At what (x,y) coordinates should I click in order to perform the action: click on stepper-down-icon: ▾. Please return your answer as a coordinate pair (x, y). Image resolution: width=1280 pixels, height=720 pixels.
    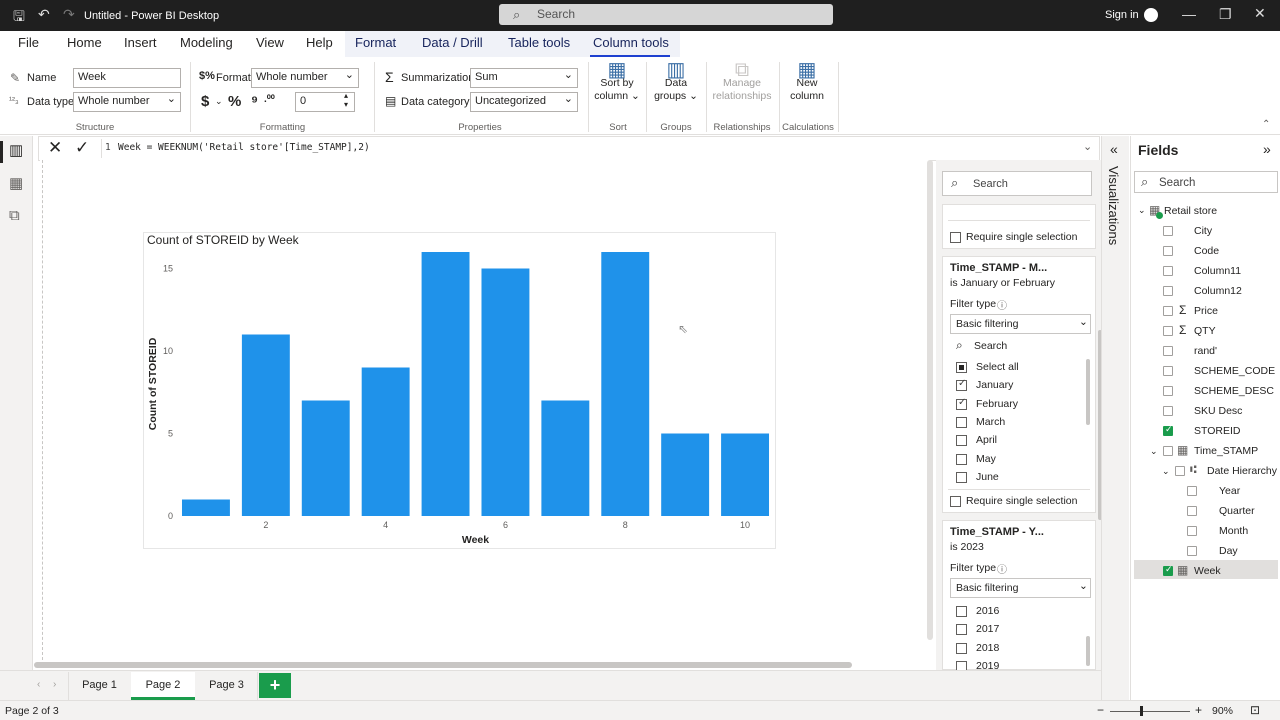
    Looking at the image, I should click on (346, 104).